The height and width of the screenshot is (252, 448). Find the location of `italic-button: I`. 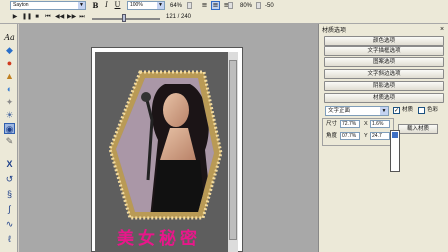

italic-button: I is located at coordinates (106, 5).